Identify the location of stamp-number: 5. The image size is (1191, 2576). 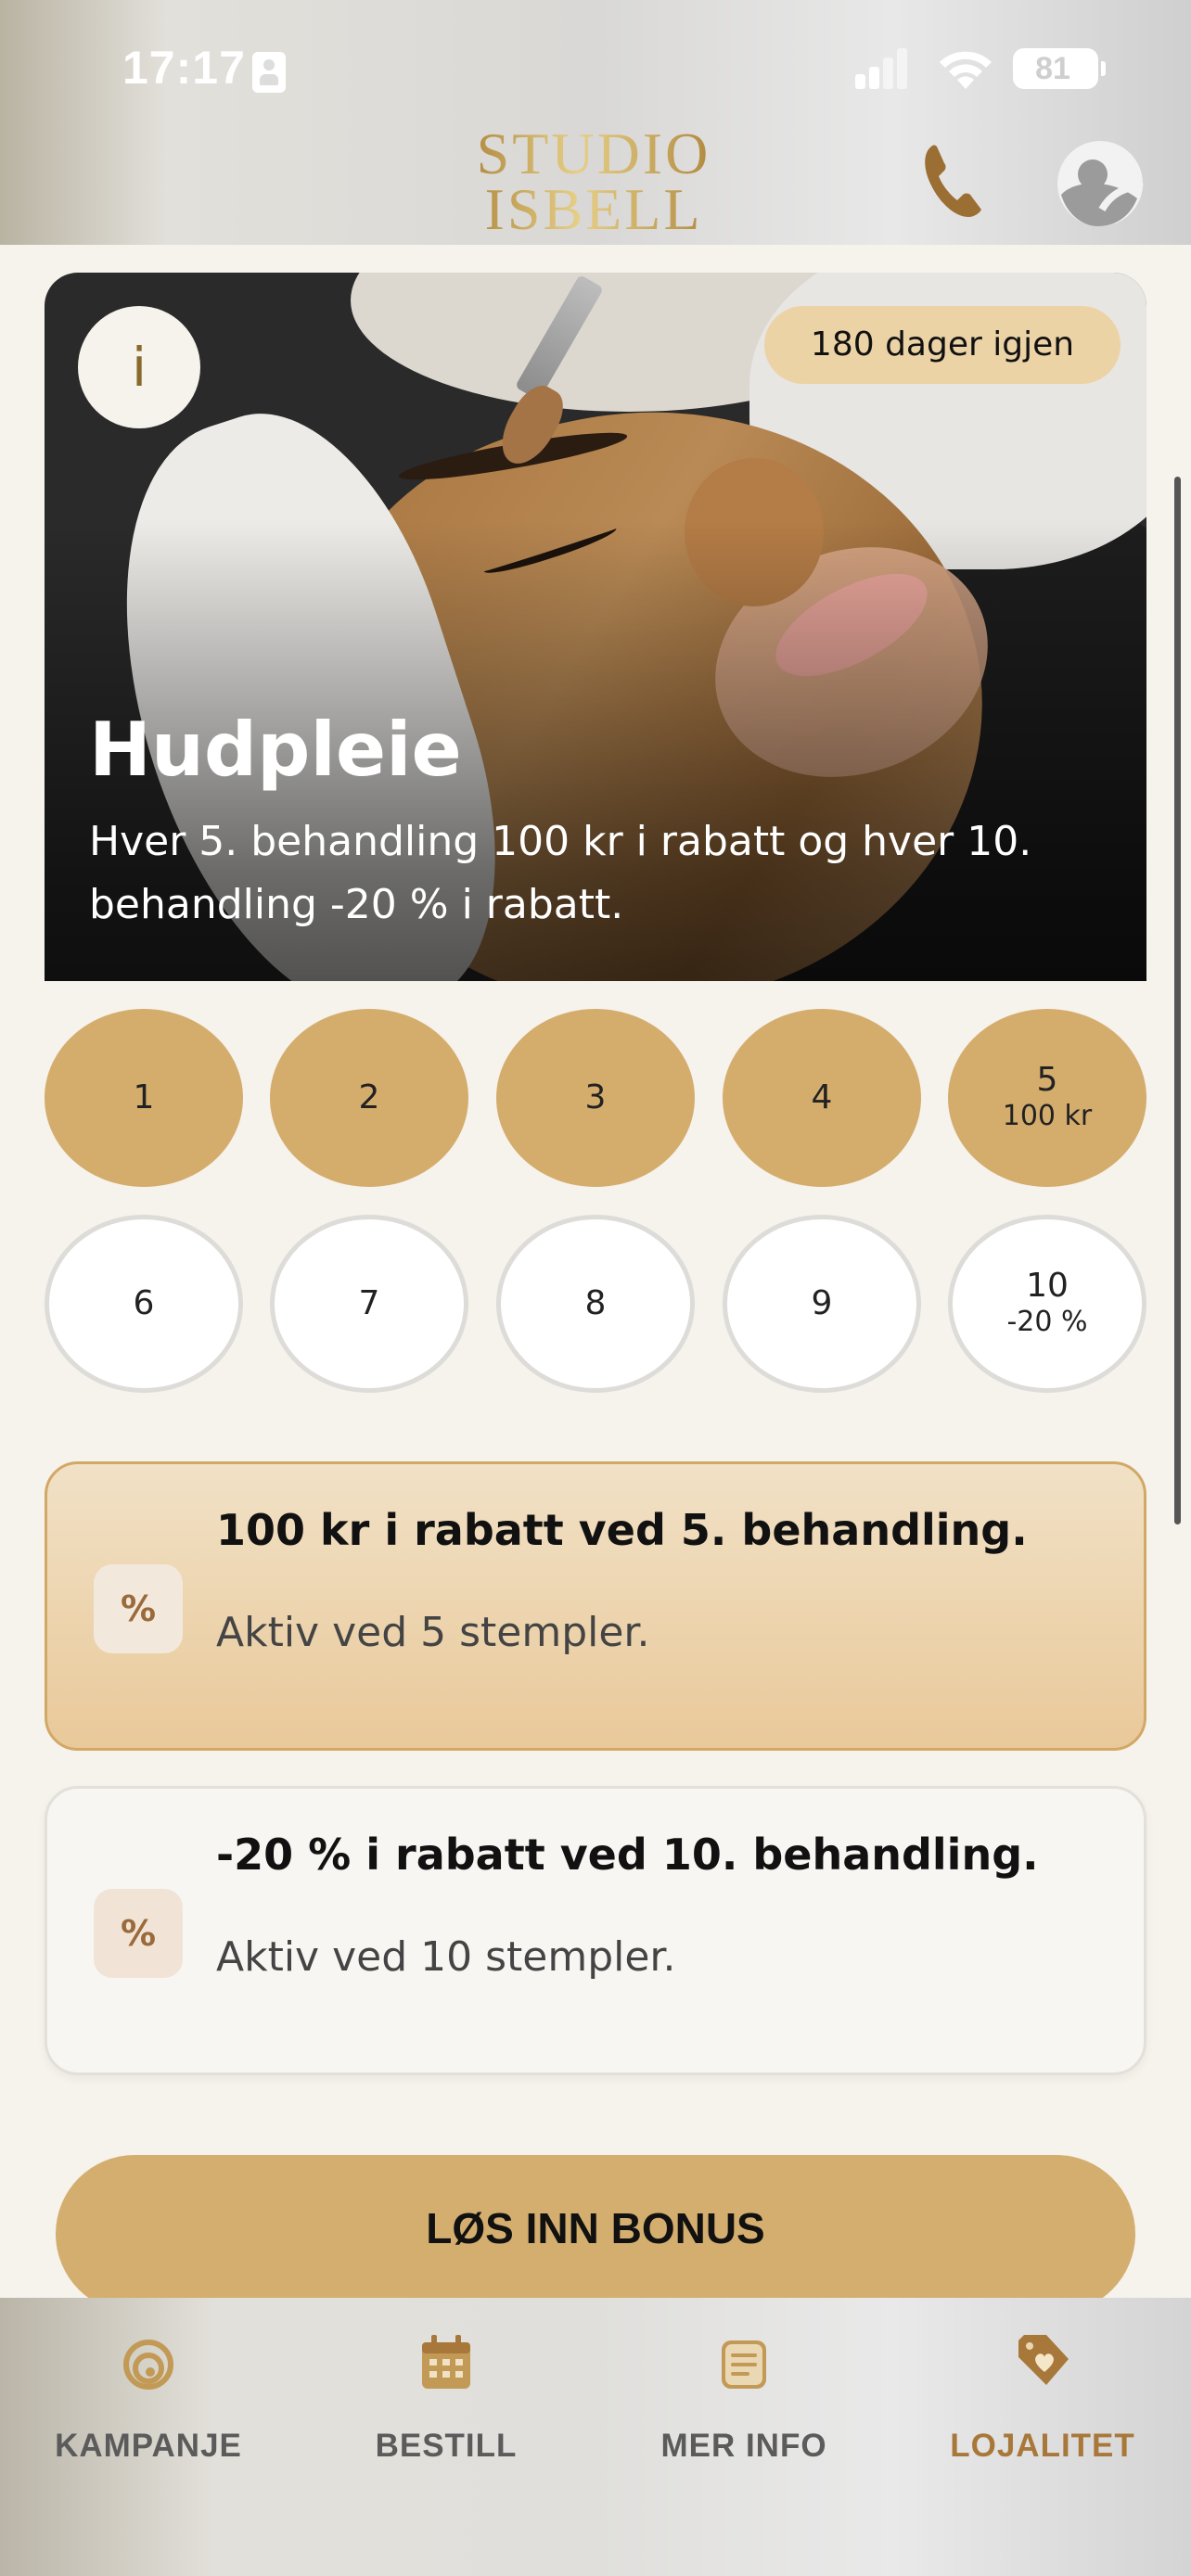
(1047, 1080).